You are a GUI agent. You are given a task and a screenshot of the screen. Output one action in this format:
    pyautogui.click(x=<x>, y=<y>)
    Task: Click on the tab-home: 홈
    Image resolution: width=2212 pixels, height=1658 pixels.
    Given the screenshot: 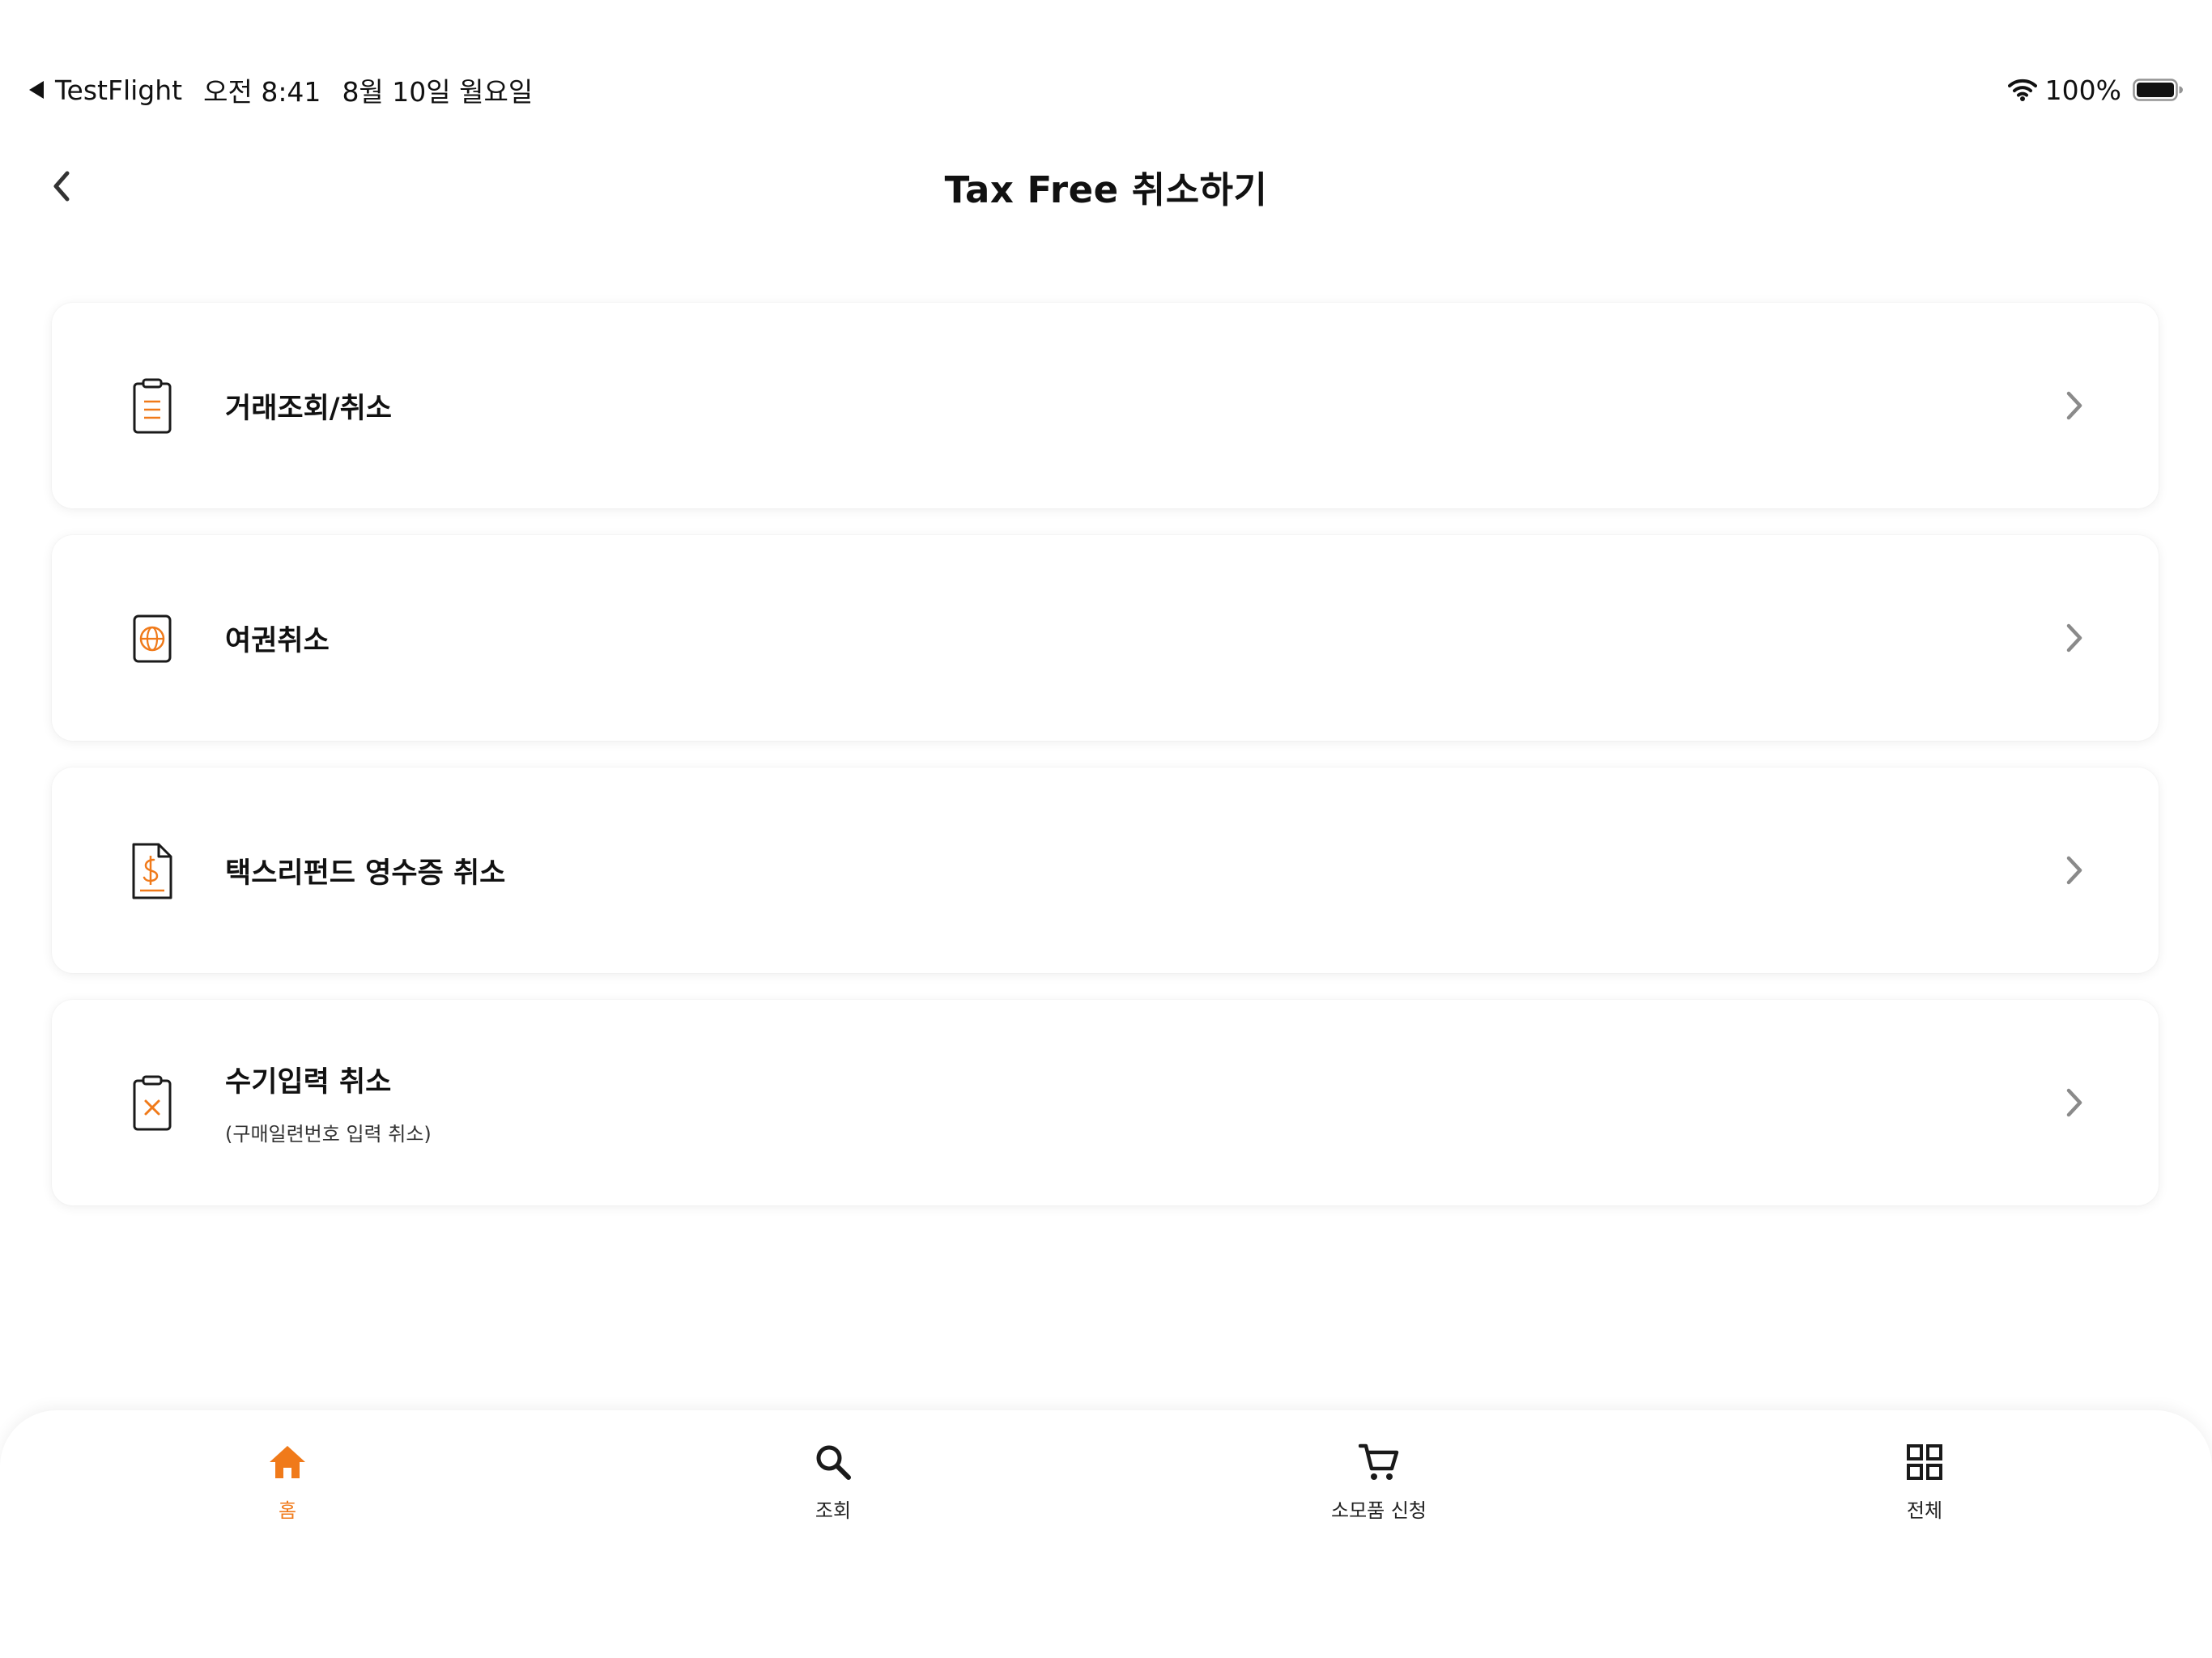 What is the action you would take?
    pyautogui.click(x=288, y=1481)
    